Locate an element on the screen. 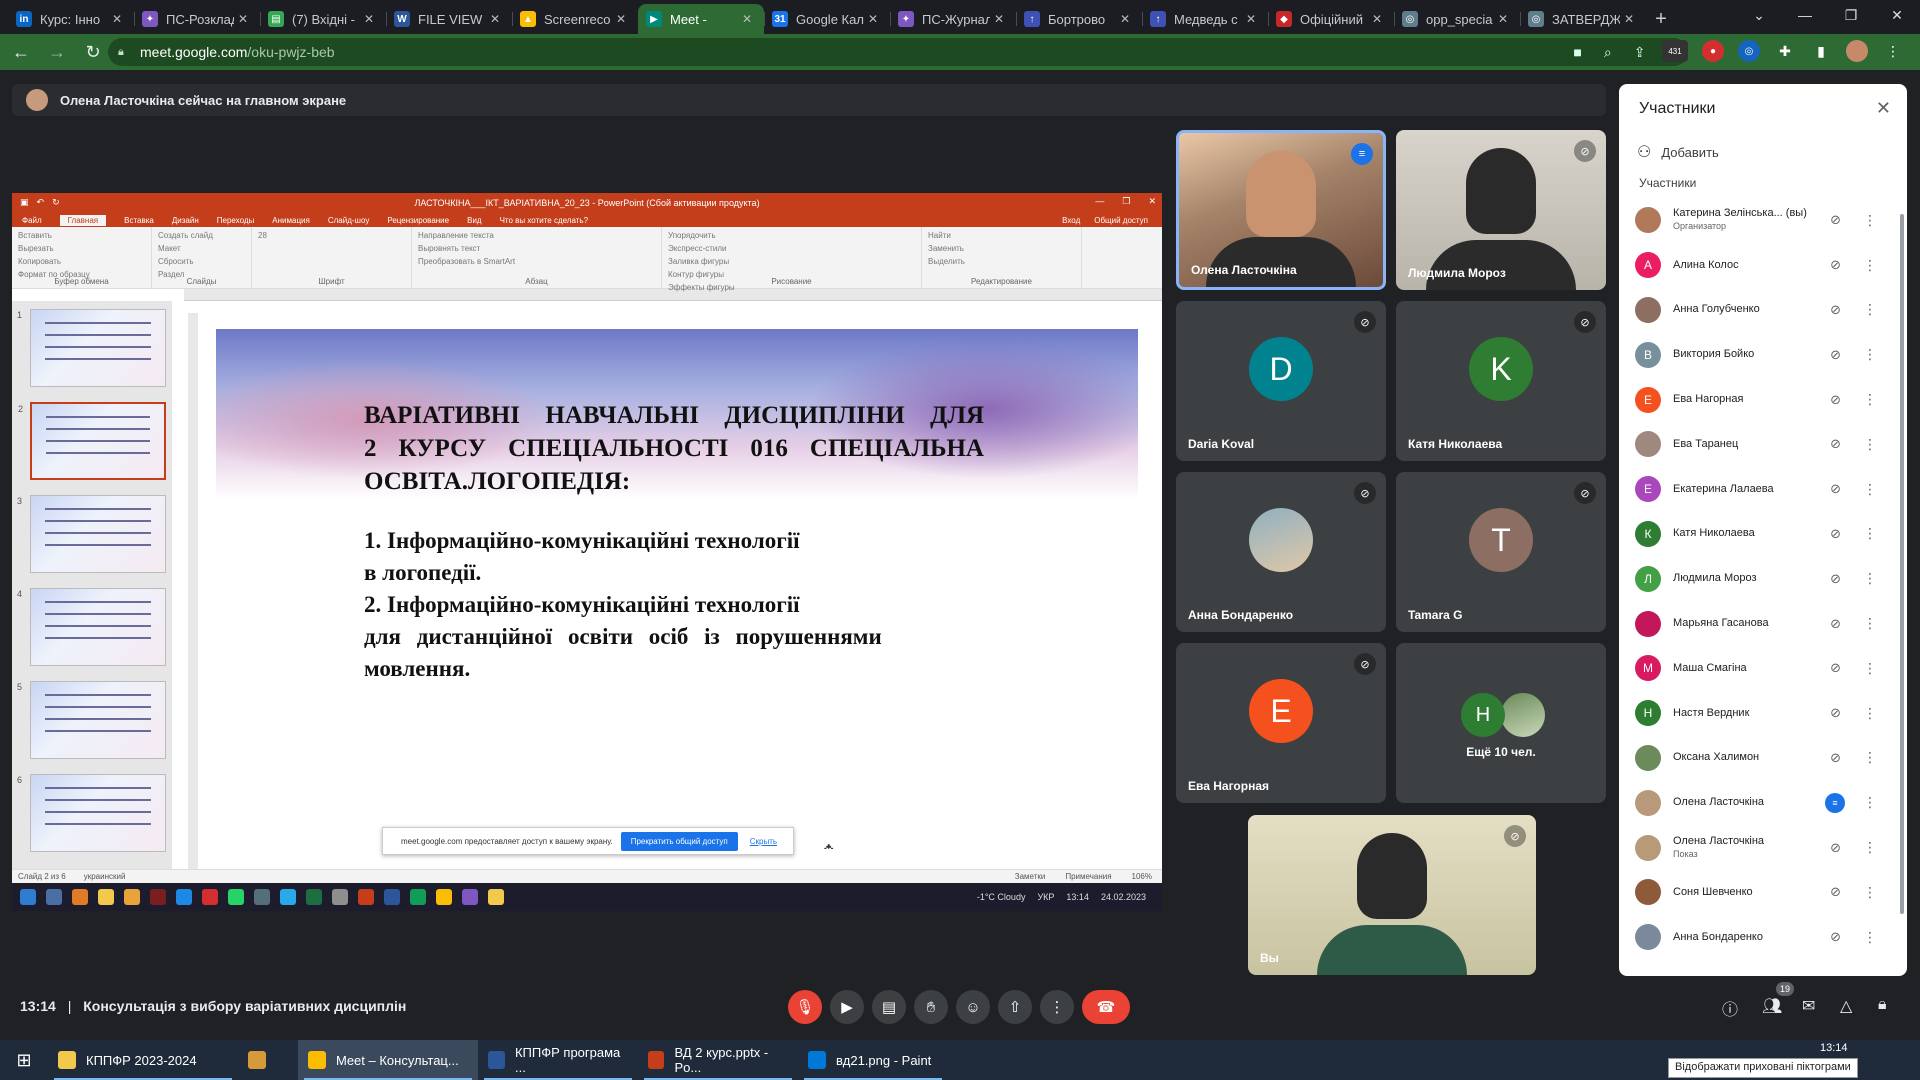 The image size is (1920, 1080). browser-tab: ▲ Screenreco ✕ is located at coordinates (575, 19).